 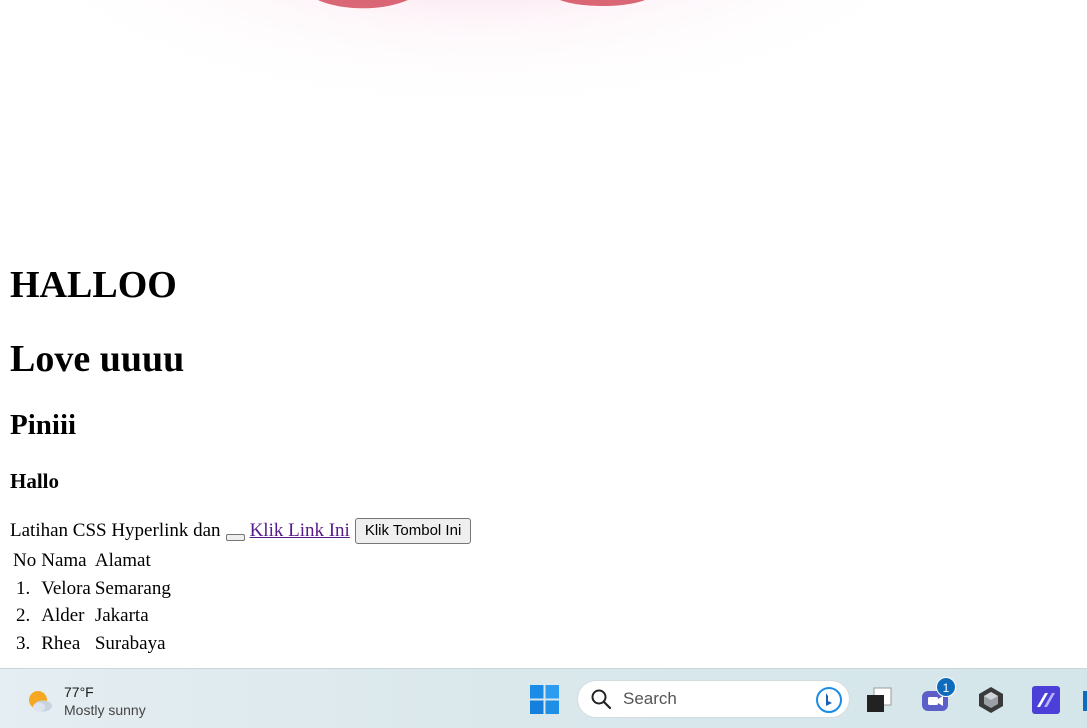 I want to click on search-icon, so click(x=601, y=699).